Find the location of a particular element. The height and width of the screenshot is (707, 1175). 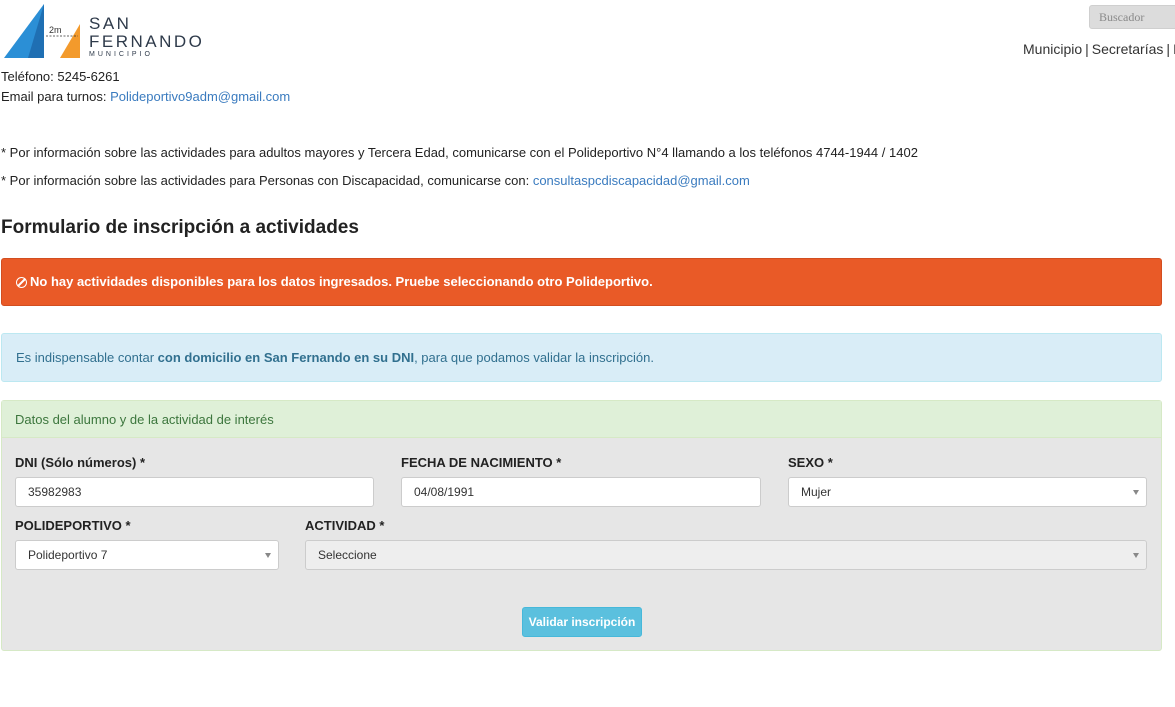

logo-line1: SAN is located at coordinates (110, 23).